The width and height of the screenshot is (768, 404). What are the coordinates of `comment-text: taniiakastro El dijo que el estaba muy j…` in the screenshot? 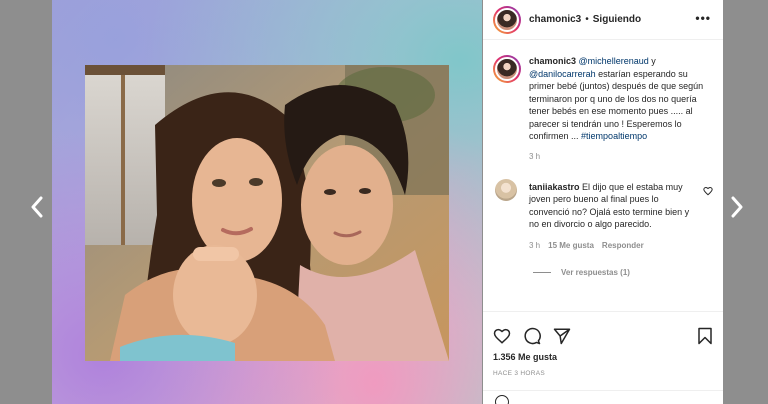 It's located at (615, 206).